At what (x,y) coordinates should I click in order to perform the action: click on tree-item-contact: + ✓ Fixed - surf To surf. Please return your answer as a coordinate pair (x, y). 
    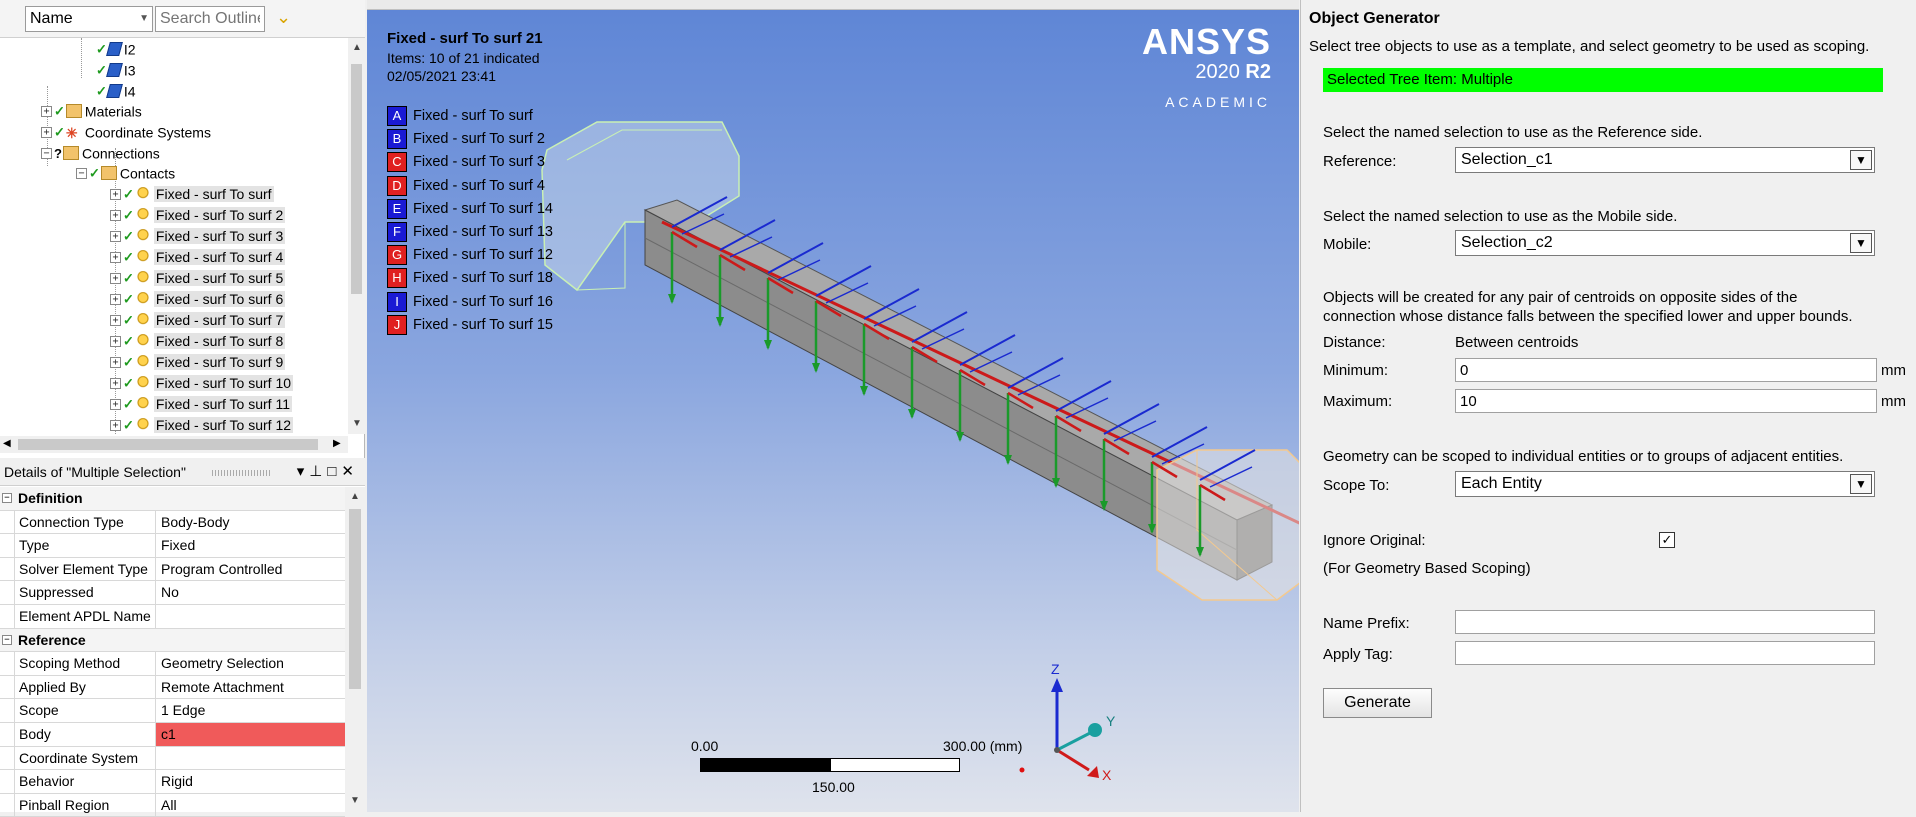
    Looking at the image, I should click on (192, 195).